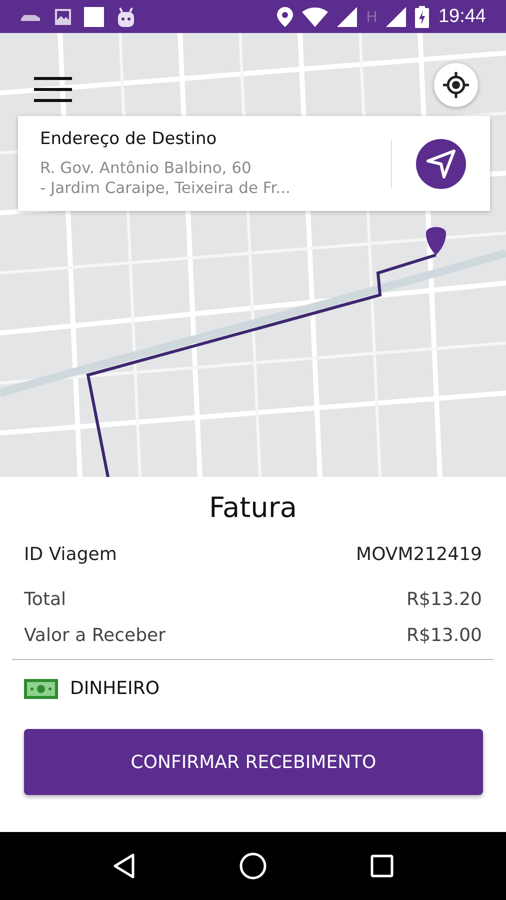 The height and width of the screenshot is (900, 506). What do you see at coordinates (94, 16) in the screenshot?
I see `square-icon` at bounding box center [94, 16].